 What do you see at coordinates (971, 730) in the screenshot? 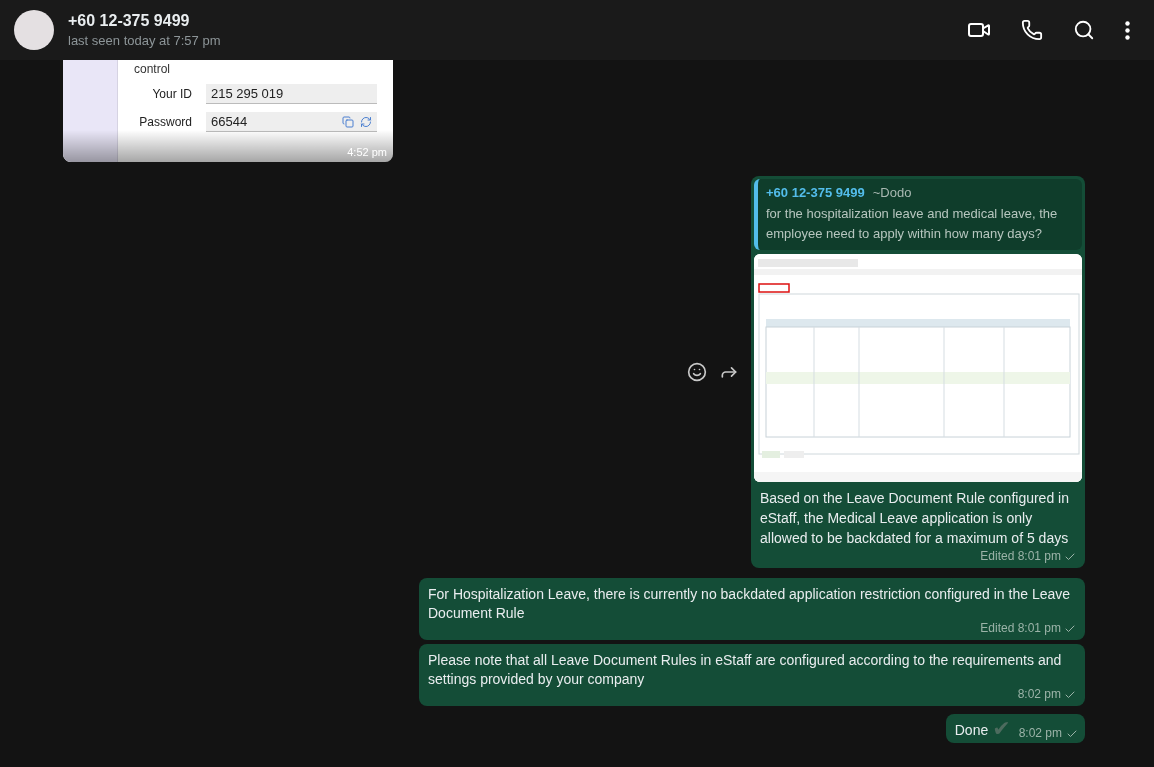
I see `message-text: Done` at bounding box center [971, 730].